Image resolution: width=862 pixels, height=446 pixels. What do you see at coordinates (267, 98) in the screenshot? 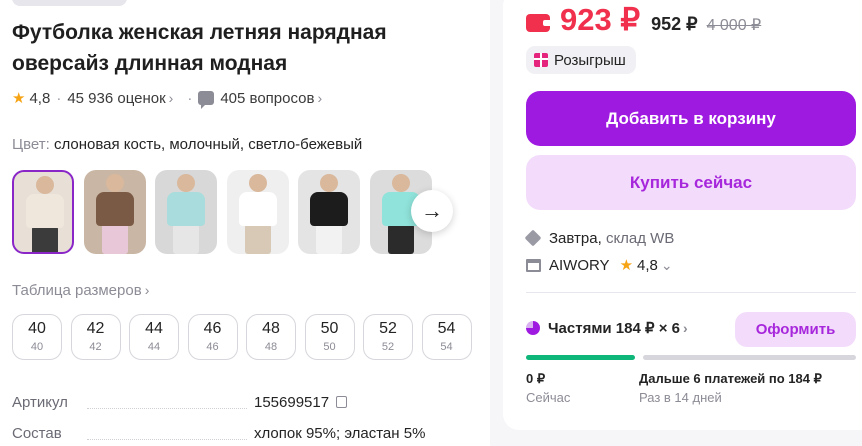
I see `questions-link: 405 вопросов` at bounding box center [267, 98].